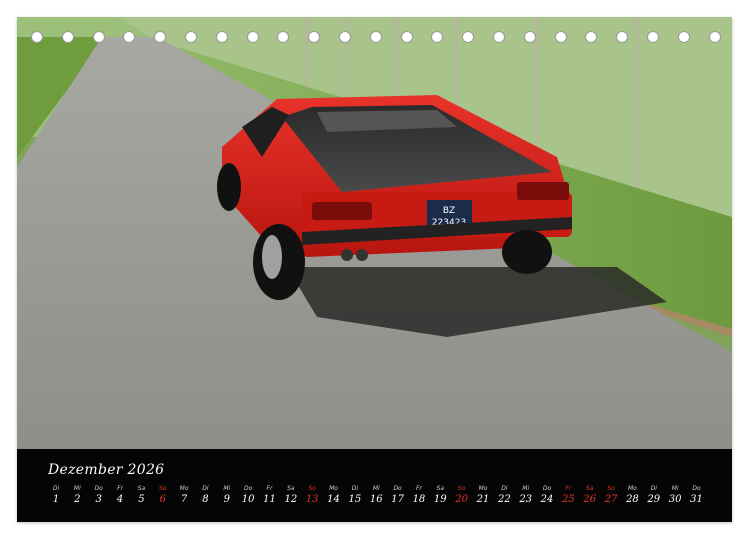  Describe the element at coordinates (675, 499) in the screenshot. I see `day-number: 30` at that location.